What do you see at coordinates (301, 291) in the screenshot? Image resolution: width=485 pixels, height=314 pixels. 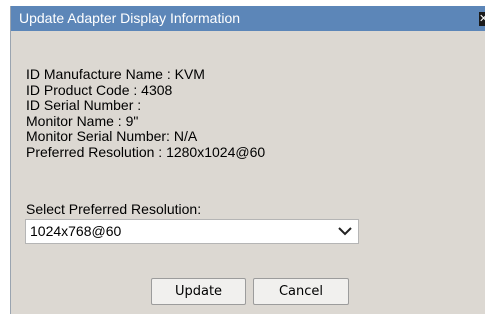 I see `cancel-button: Cancel` at bounding box center [301, 291].